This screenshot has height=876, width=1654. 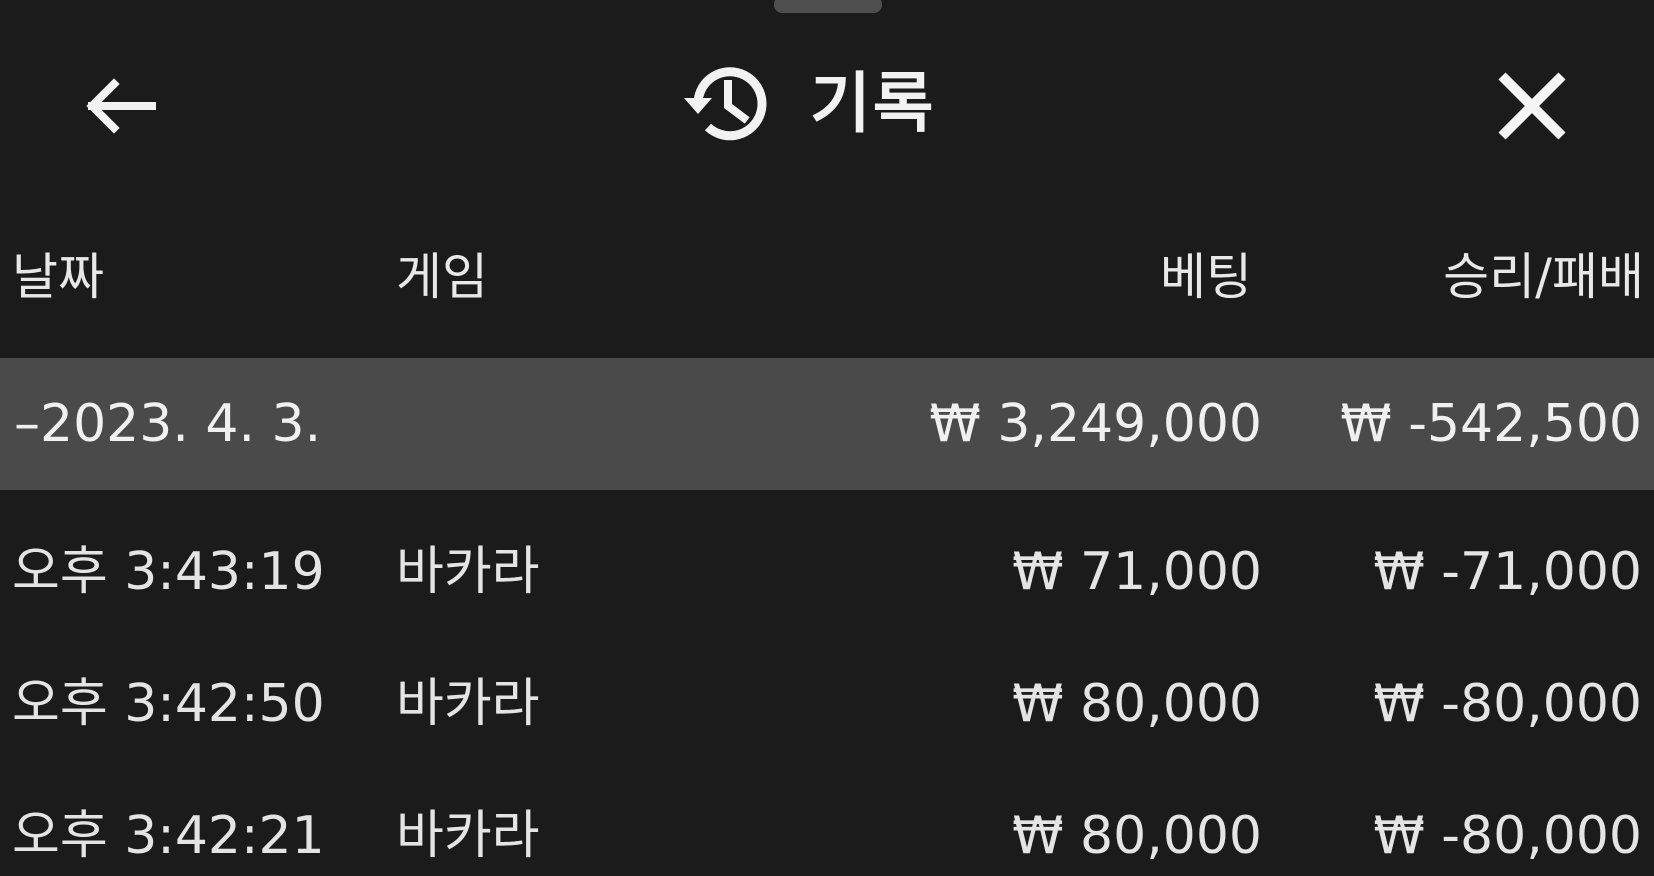 I want to click on column-header-bet: 베팅, so click(x=1206, y=277).